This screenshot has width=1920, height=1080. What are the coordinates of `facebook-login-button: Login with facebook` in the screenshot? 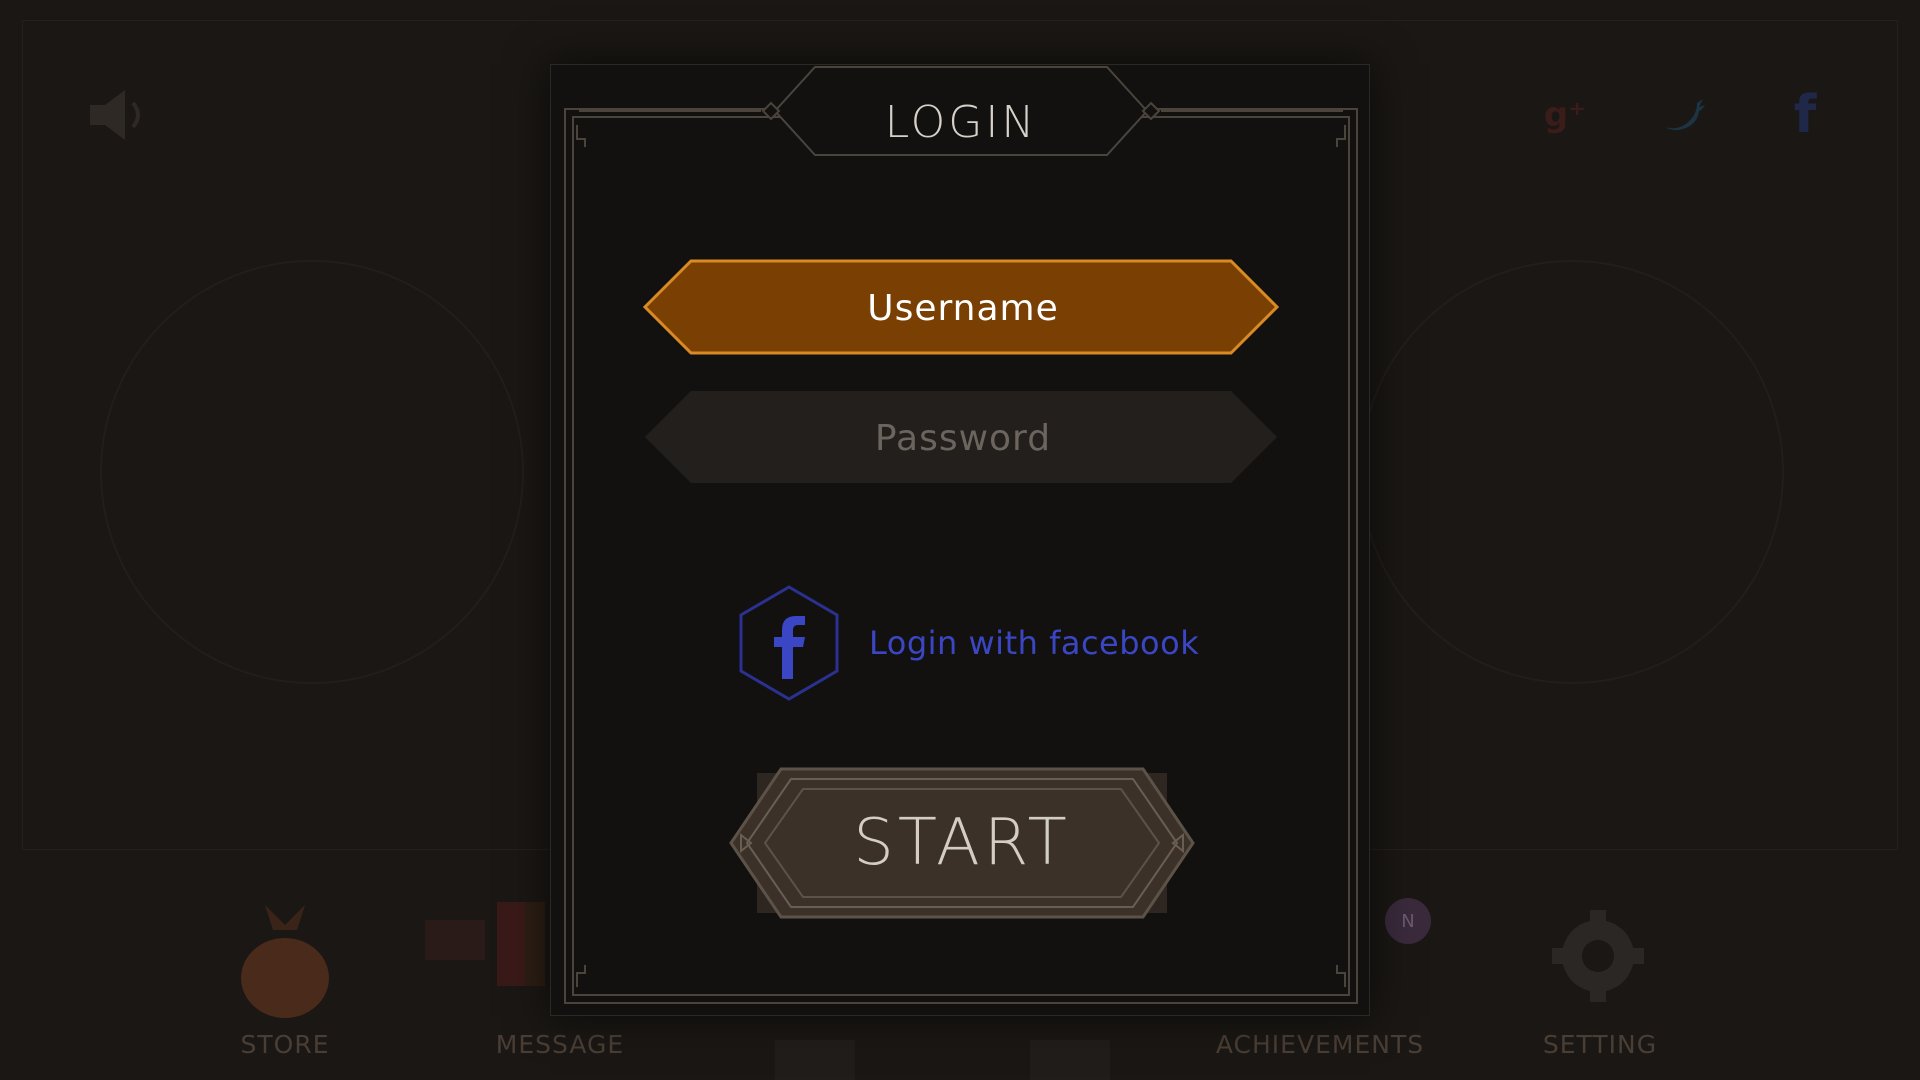 It's located at (977, 643).